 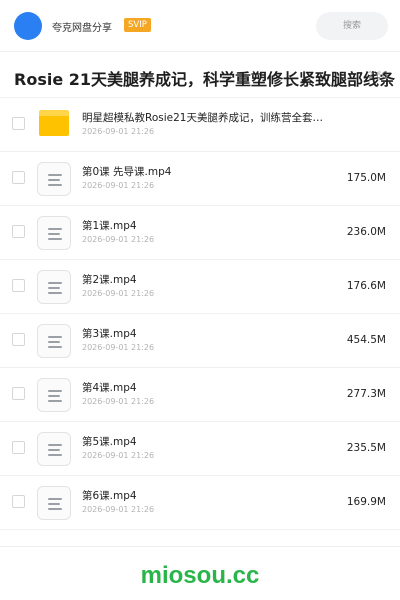 I want to click on app-title: 夸克网盘分享, so click(x=82, y=28).